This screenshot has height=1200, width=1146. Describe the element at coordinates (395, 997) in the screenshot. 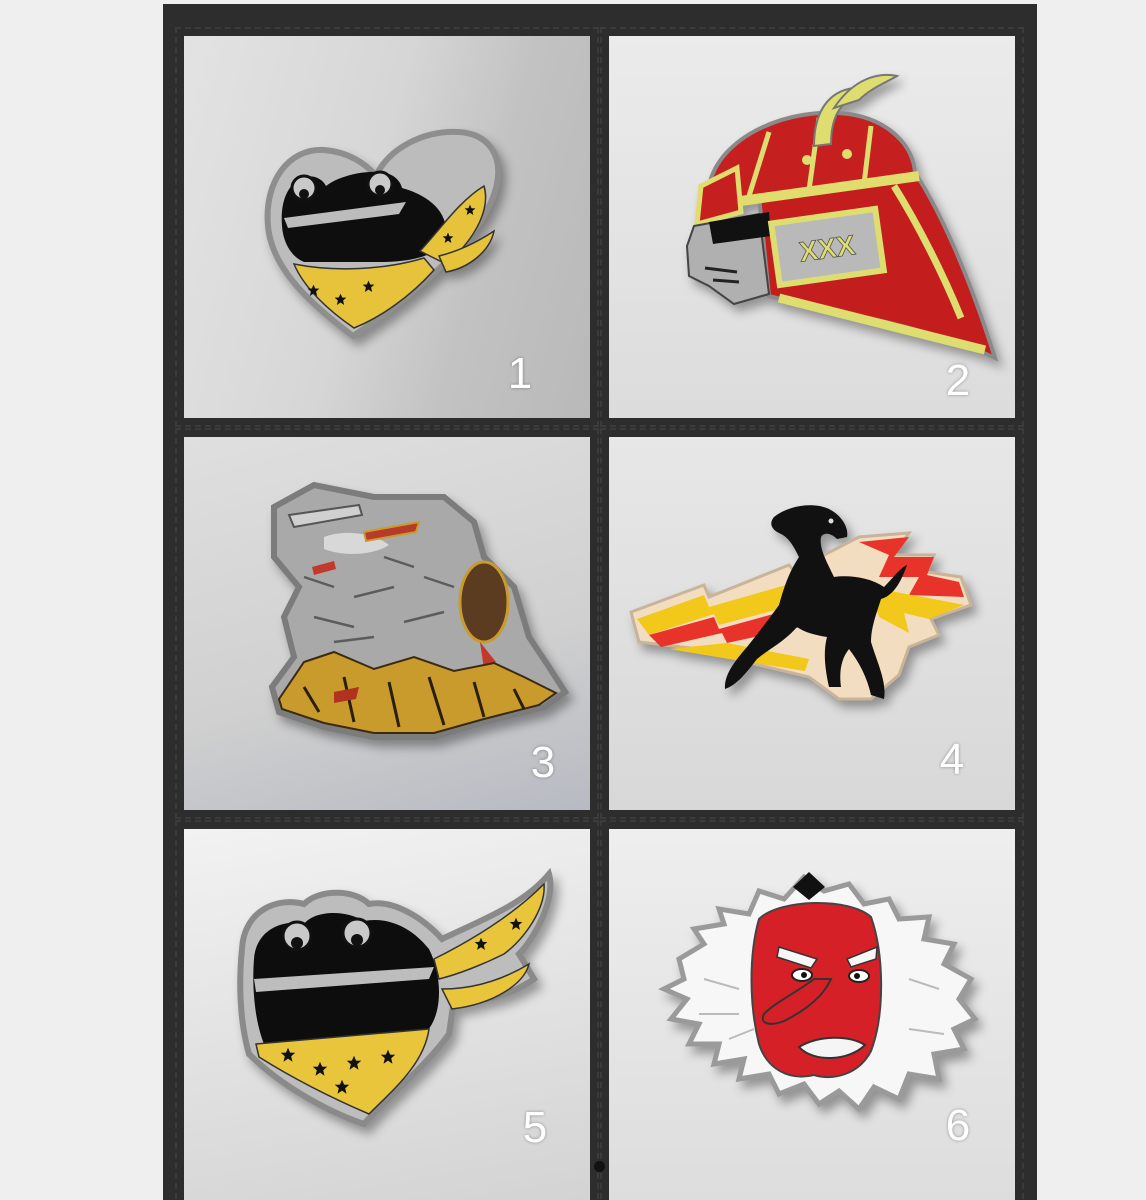

I see `frog-bandana-embroidery` at that location.